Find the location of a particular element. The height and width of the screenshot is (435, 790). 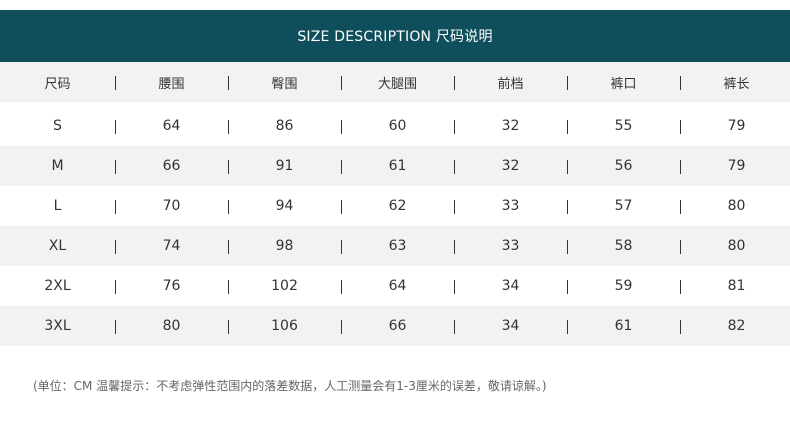

table-row: XL 74 98 63 33 58 80 is located at coordinates (395, 246).